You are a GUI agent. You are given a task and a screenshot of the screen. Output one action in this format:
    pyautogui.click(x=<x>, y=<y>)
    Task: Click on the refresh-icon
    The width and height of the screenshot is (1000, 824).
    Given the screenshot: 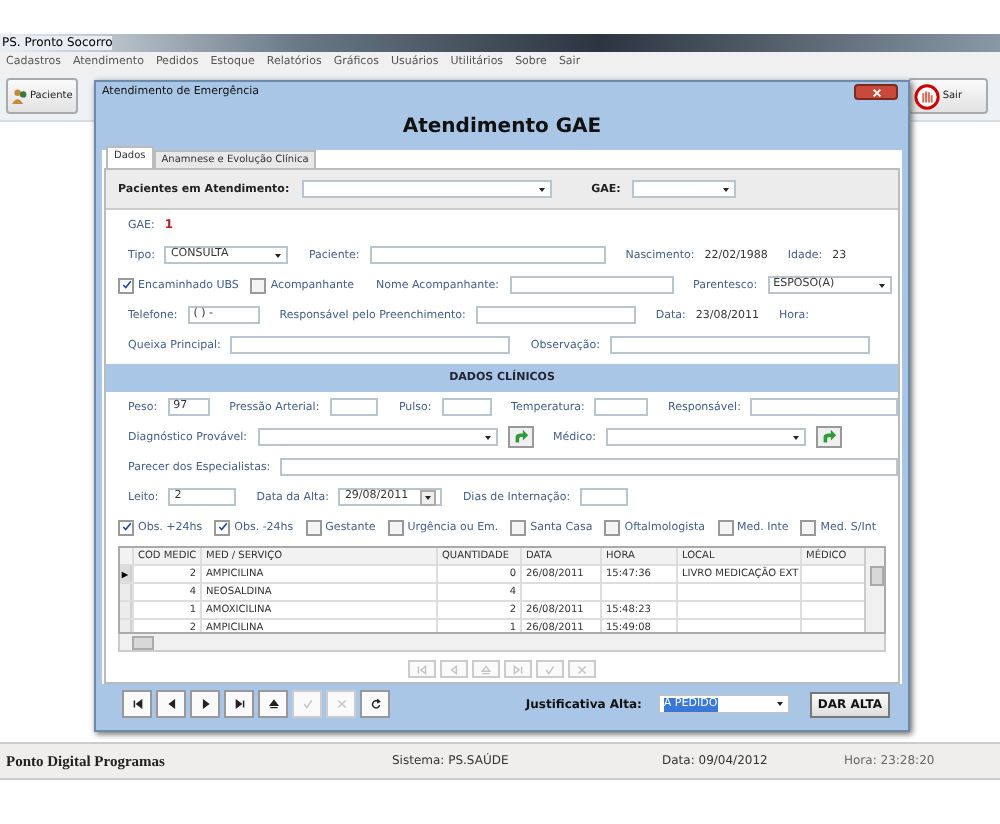 What is the action you would take?
    pyautogui.click(x=375, y=704)
    